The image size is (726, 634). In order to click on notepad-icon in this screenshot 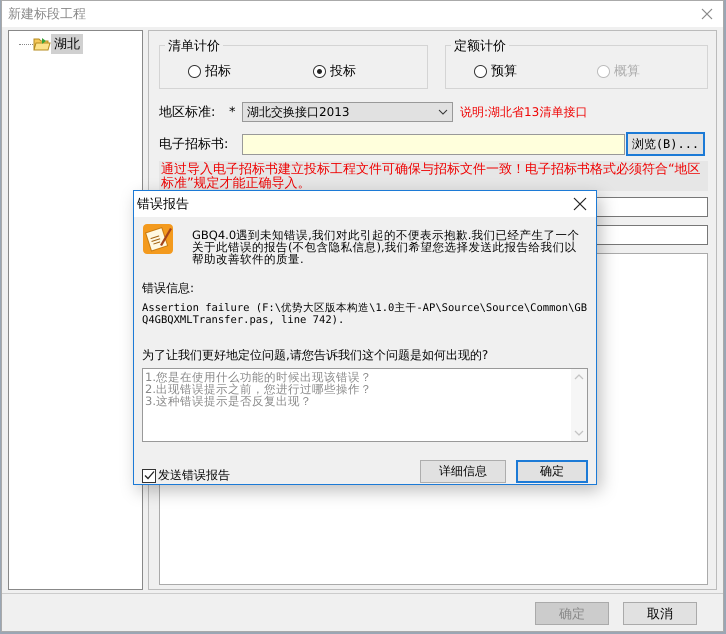, I will do `click(158, 239)`.